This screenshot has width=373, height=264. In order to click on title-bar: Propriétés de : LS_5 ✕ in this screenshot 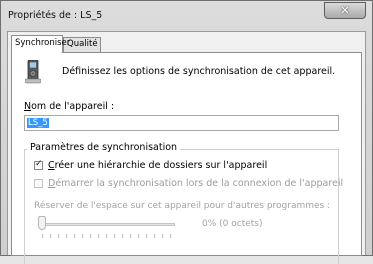, I will do `click(186, 15)`.